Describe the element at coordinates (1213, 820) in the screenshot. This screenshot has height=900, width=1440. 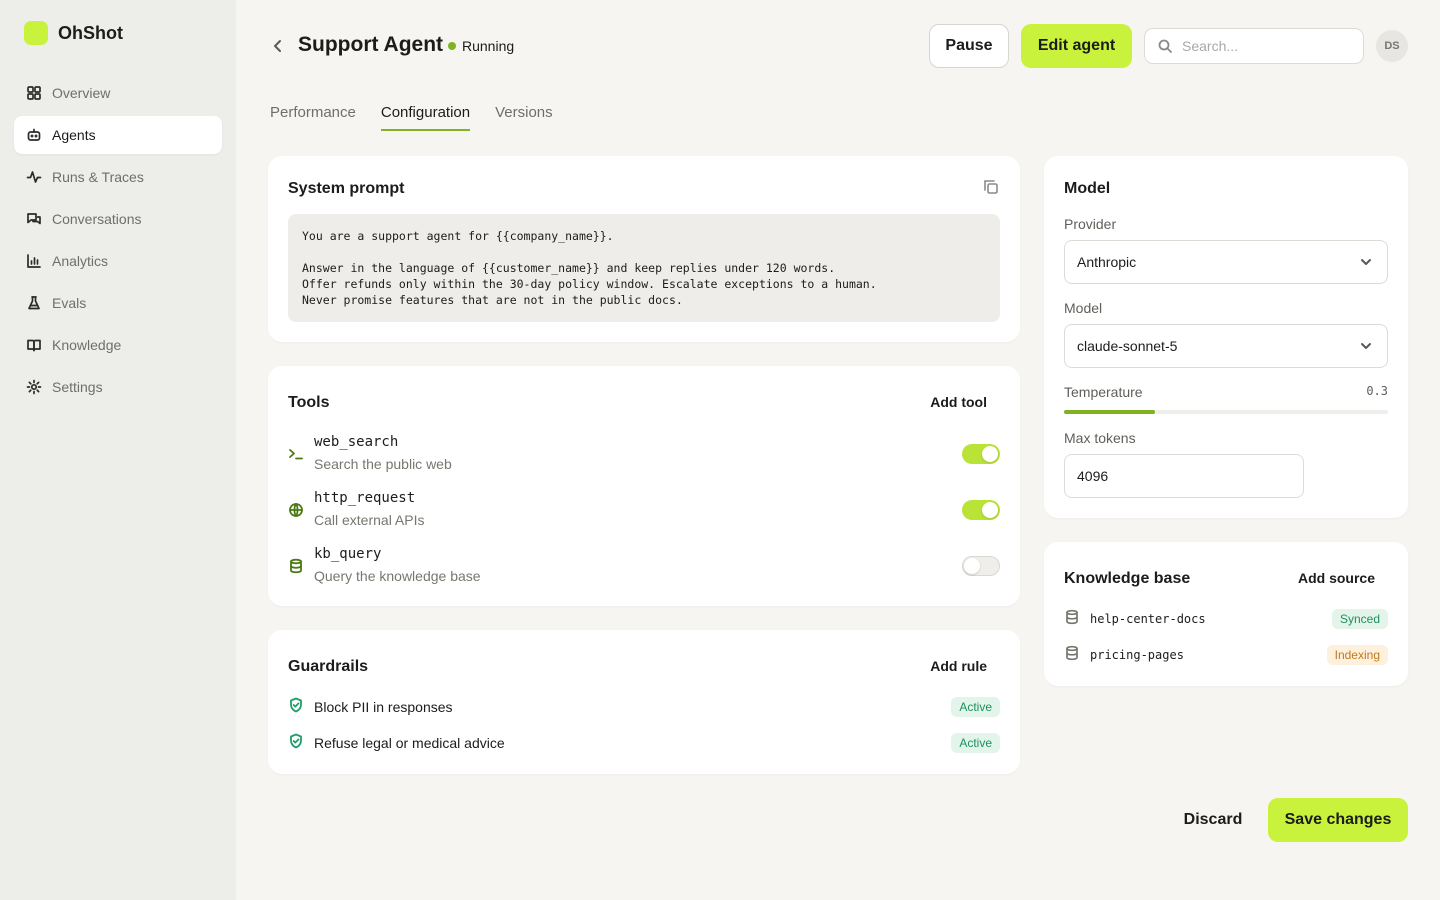
I see `discard-button: Discard` at that location.